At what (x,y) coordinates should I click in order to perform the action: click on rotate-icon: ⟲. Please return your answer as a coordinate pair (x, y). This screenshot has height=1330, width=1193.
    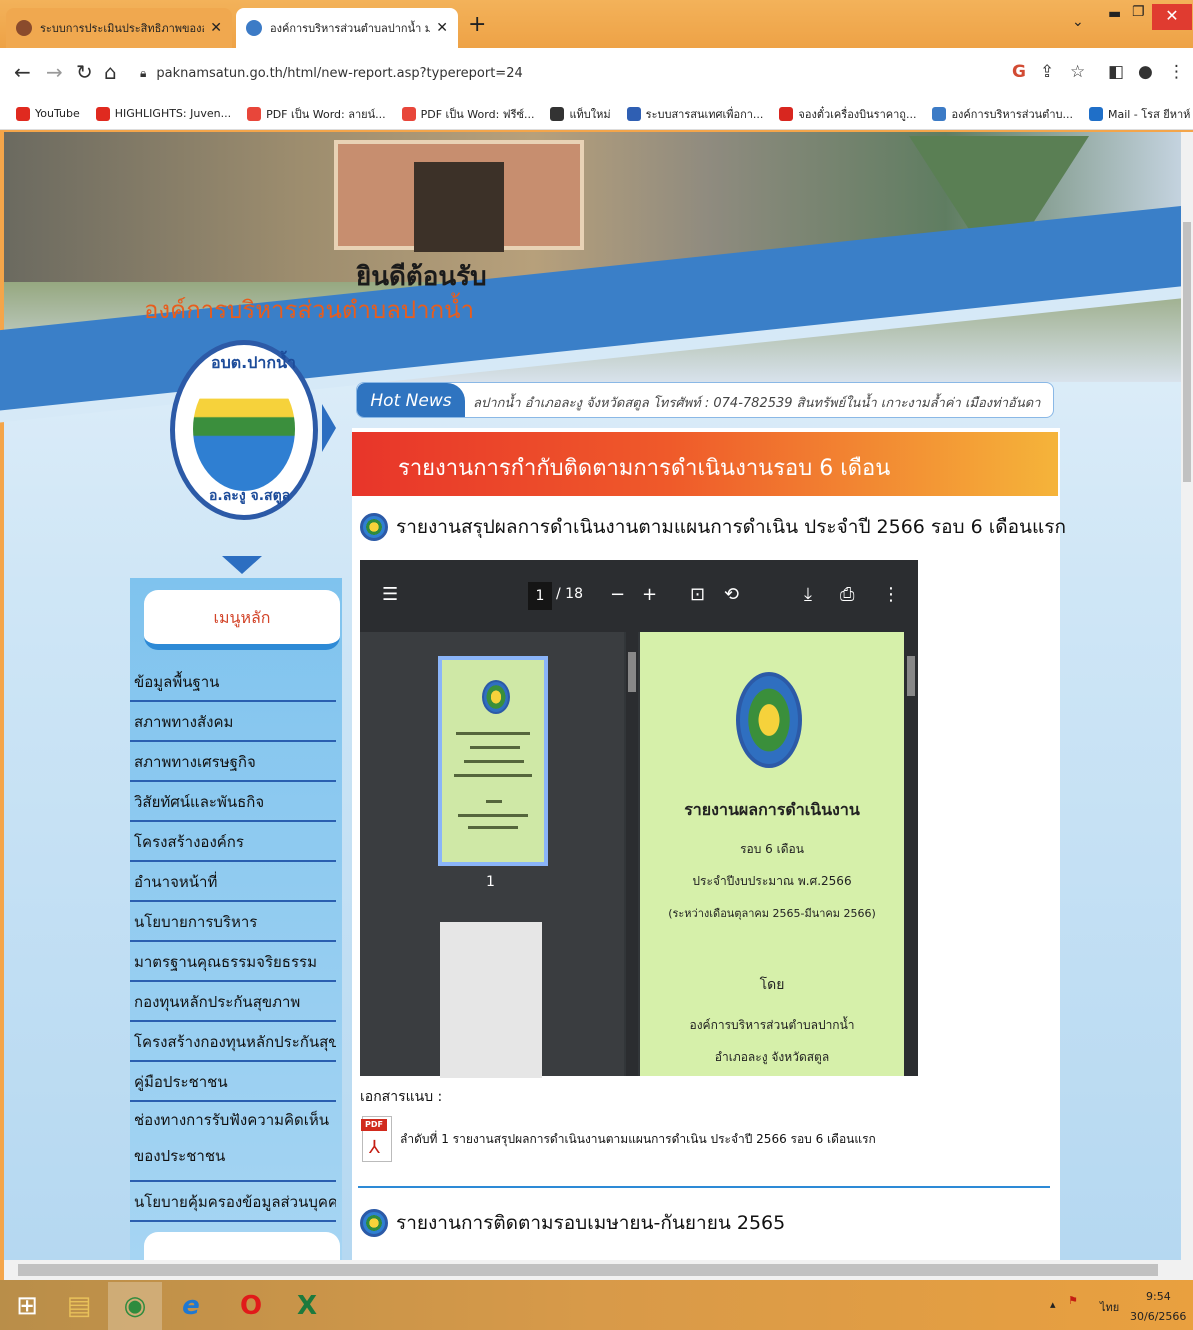
    Looking at the image, I should click on (731, 594).